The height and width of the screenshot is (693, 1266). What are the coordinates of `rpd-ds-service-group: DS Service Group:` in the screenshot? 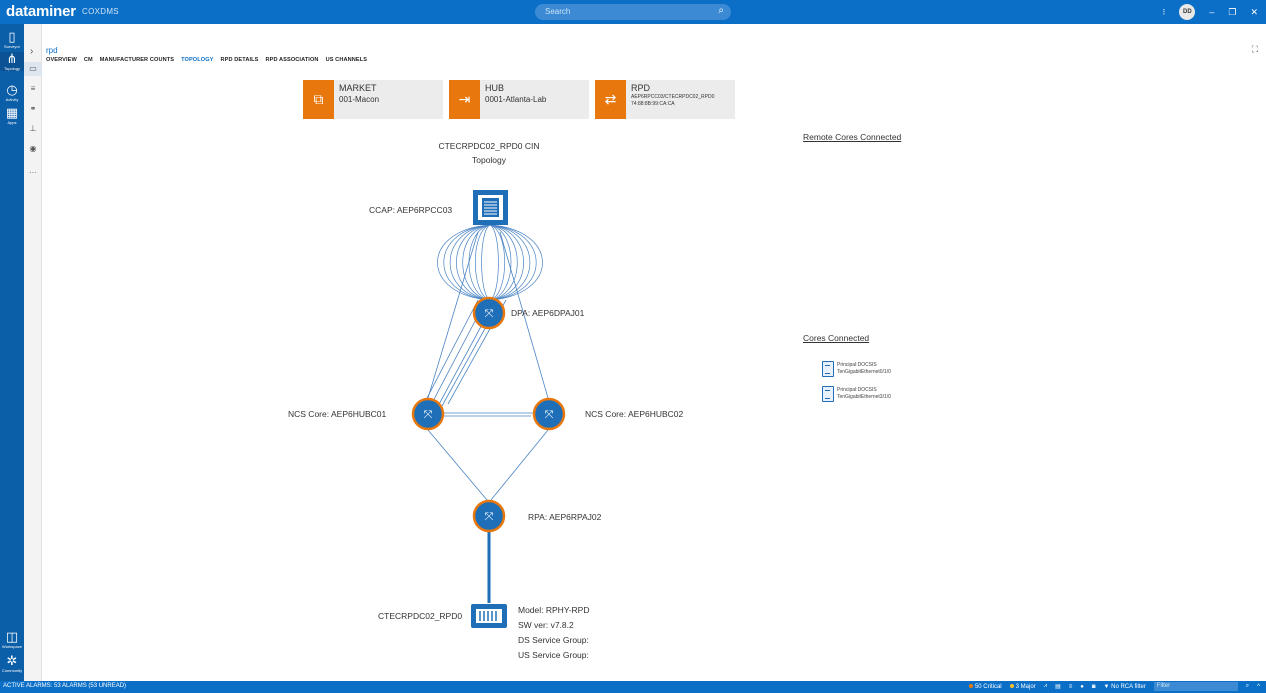 It's located at (553, 640).